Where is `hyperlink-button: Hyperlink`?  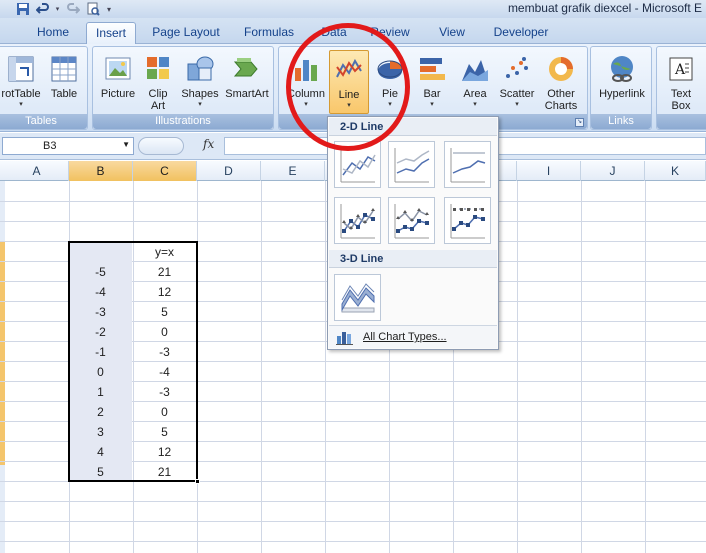 hyperlink-button: Hyperlink is located at coordinates (622, 82).